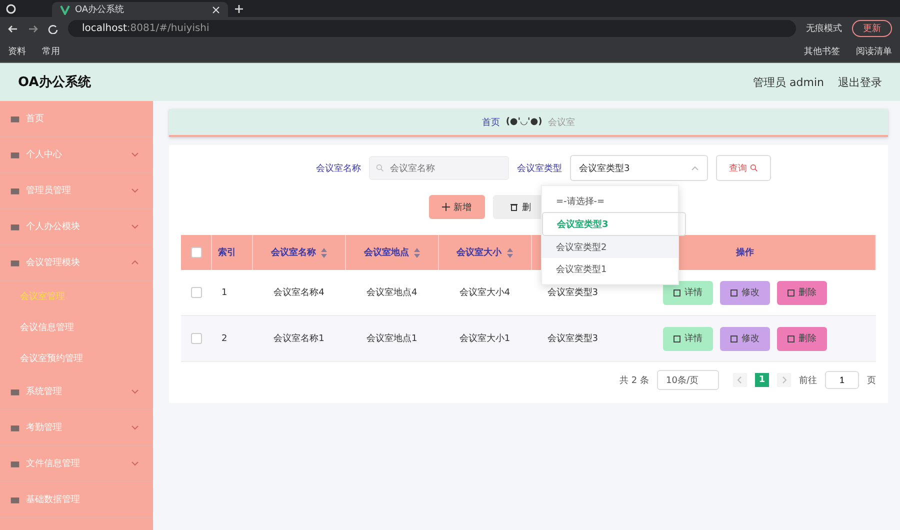 The height and width of the screenshot is (530, 900). I want to click on type-select: 会议室类型3, so click(639, 168).